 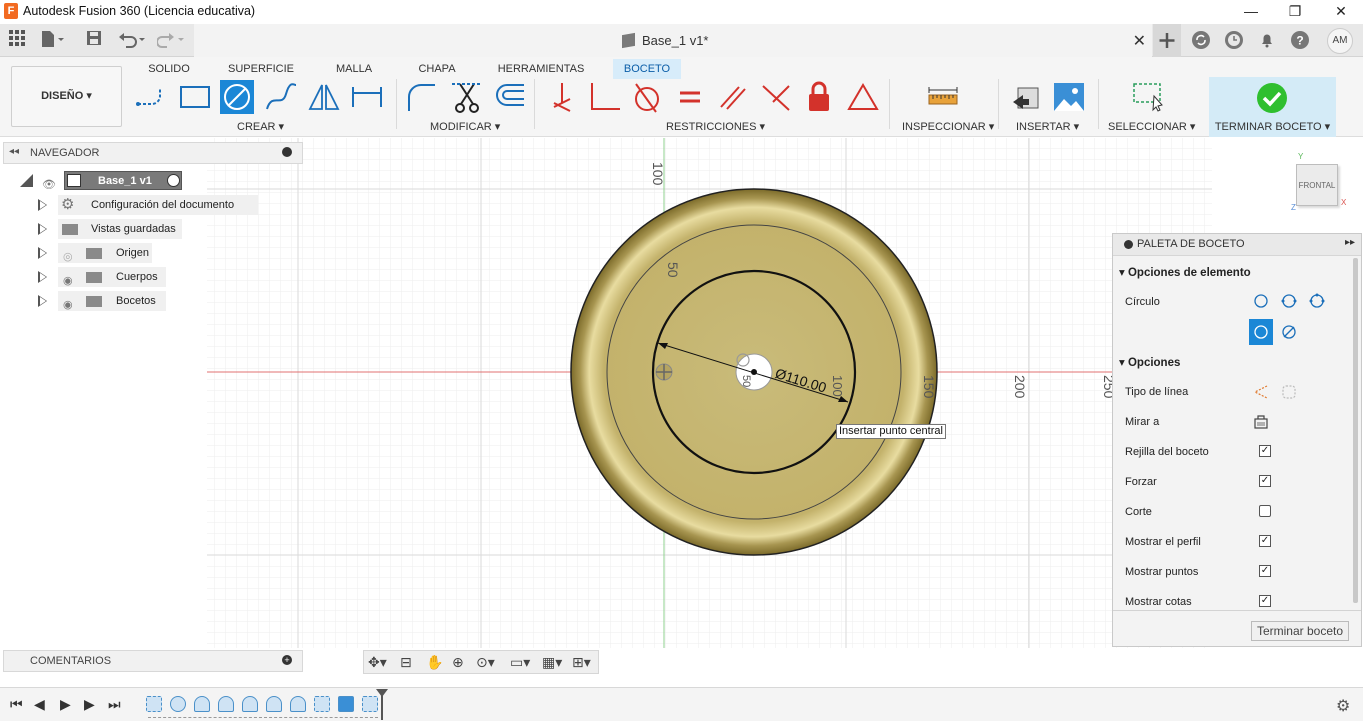 I want to click on inspect-group-label: INSPECCIONAR ▾, so click(x=948, y=126).